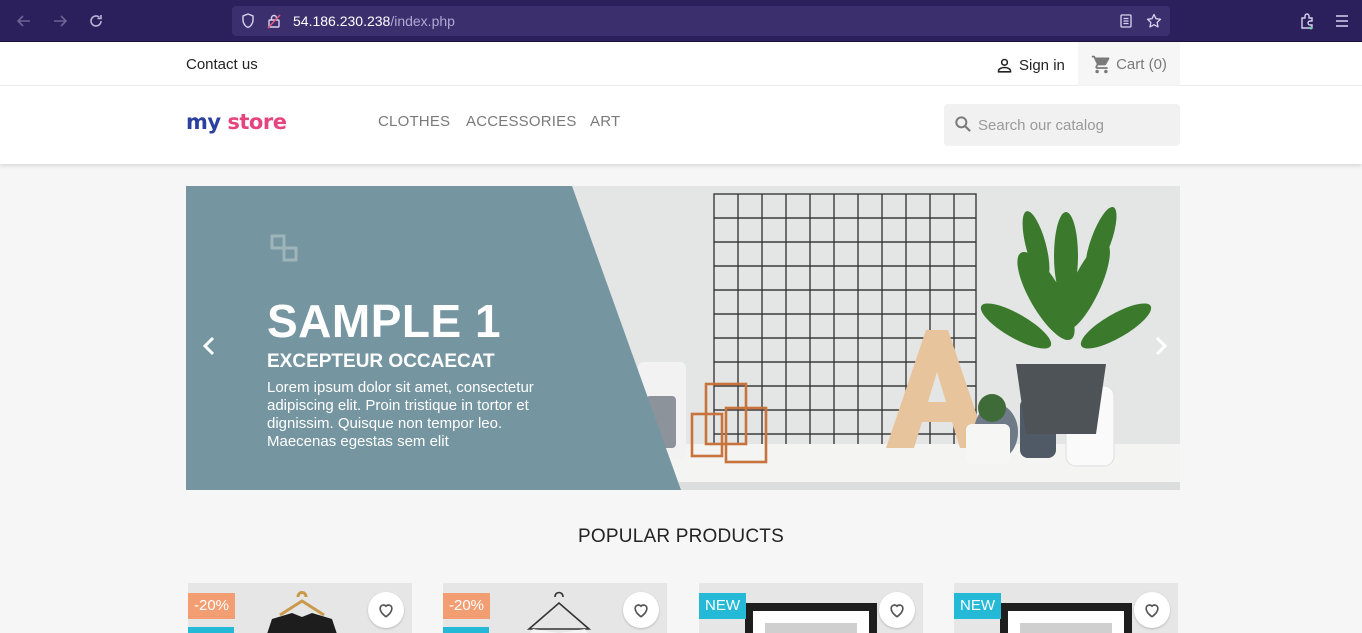 This screenshot has height=633, width=1362. I want to click on arrow-right-icon, so click(60, 21).